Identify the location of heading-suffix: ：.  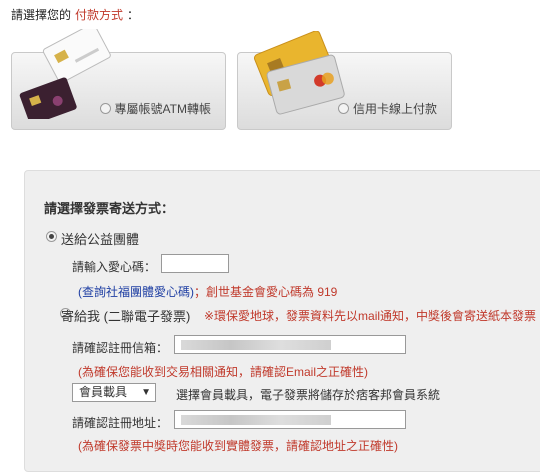
(133, 15).